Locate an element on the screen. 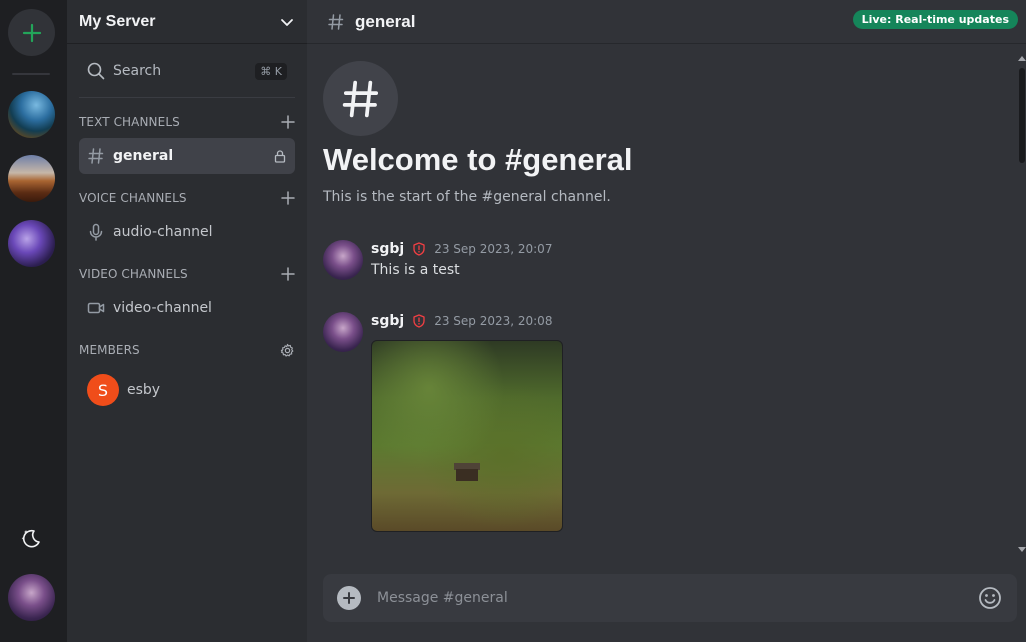  channel-label: audio-channel is located at coordinates (163, 232).